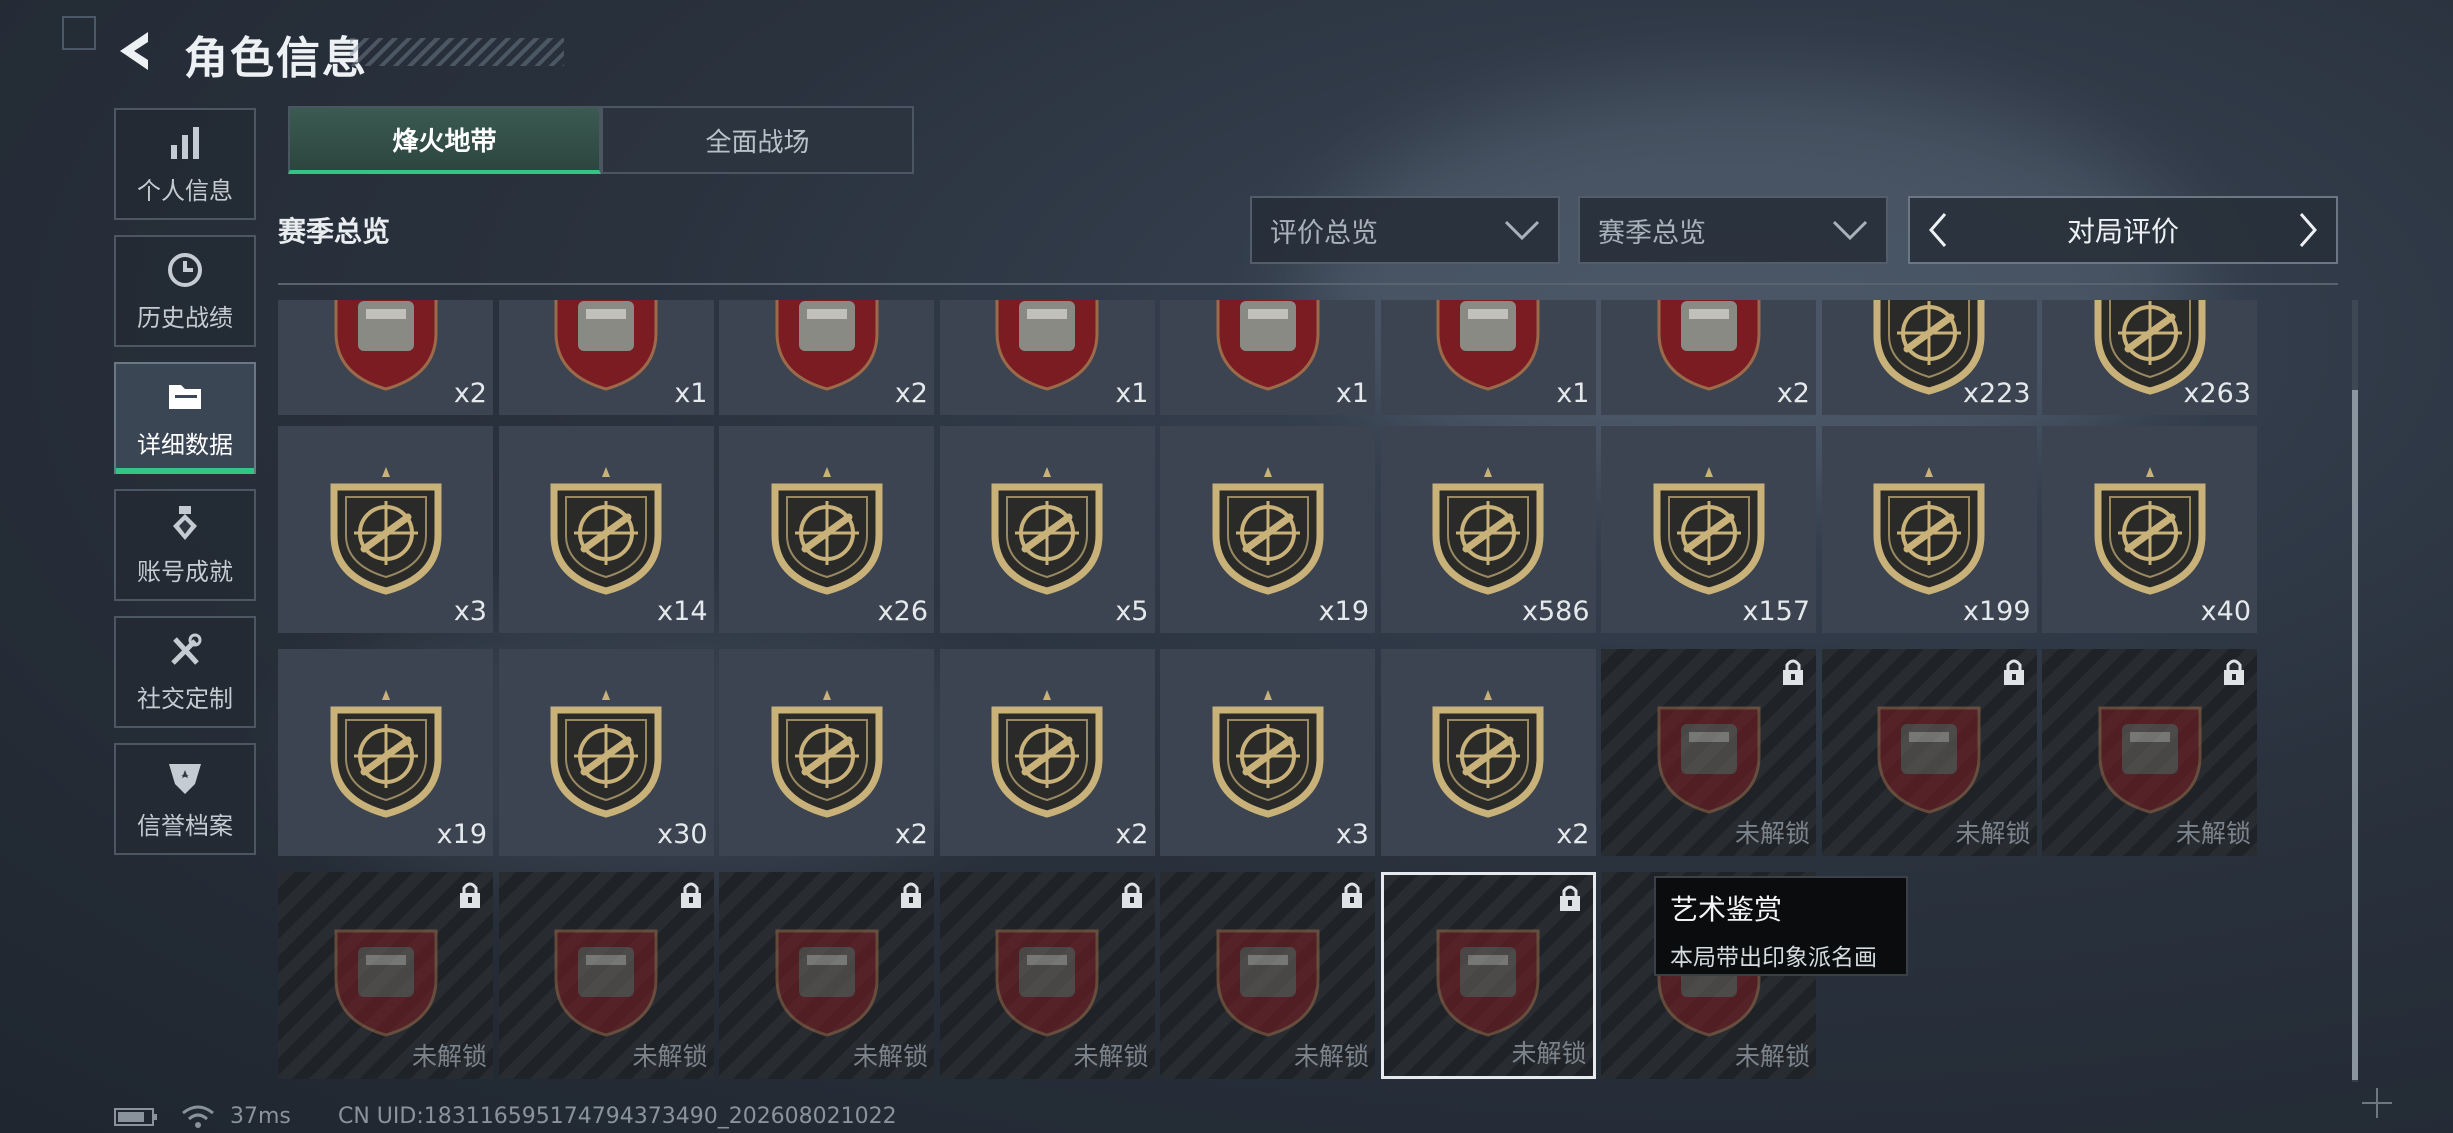 The image size is (2453, 1133). What do you see at coordinates (185, 571) in the screenshot?
I see `sidebar-item-label: 账号成就` at bounding box center [185, 571].